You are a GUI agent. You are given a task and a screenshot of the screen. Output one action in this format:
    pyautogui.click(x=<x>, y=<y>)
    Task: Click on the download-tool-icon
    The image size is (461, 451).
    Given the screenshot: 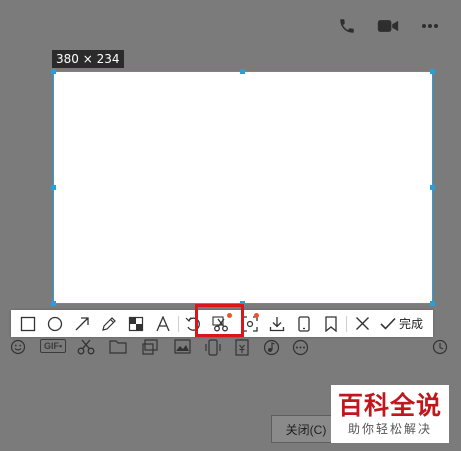 What is the action you would take?
    pyautogui.click(x=276, y=323)
    